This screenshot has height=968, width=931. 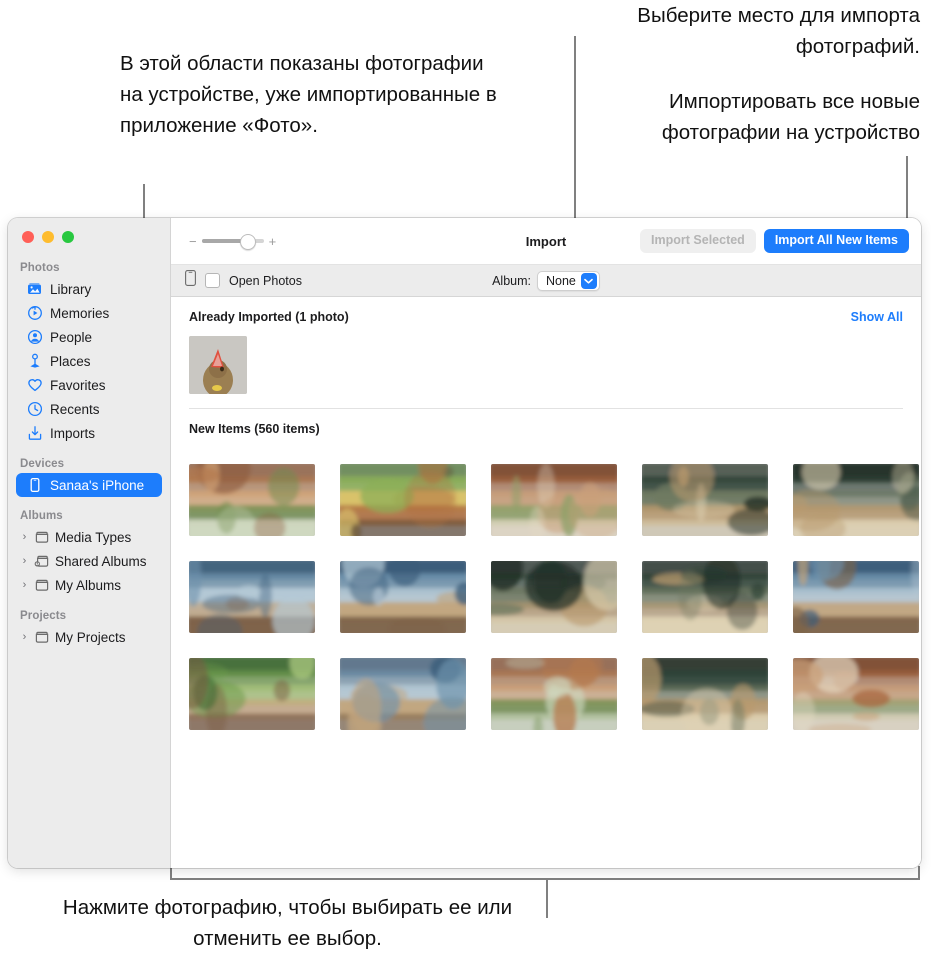 I want to click on show-all-link: Show All, so click(x=877, y=317).